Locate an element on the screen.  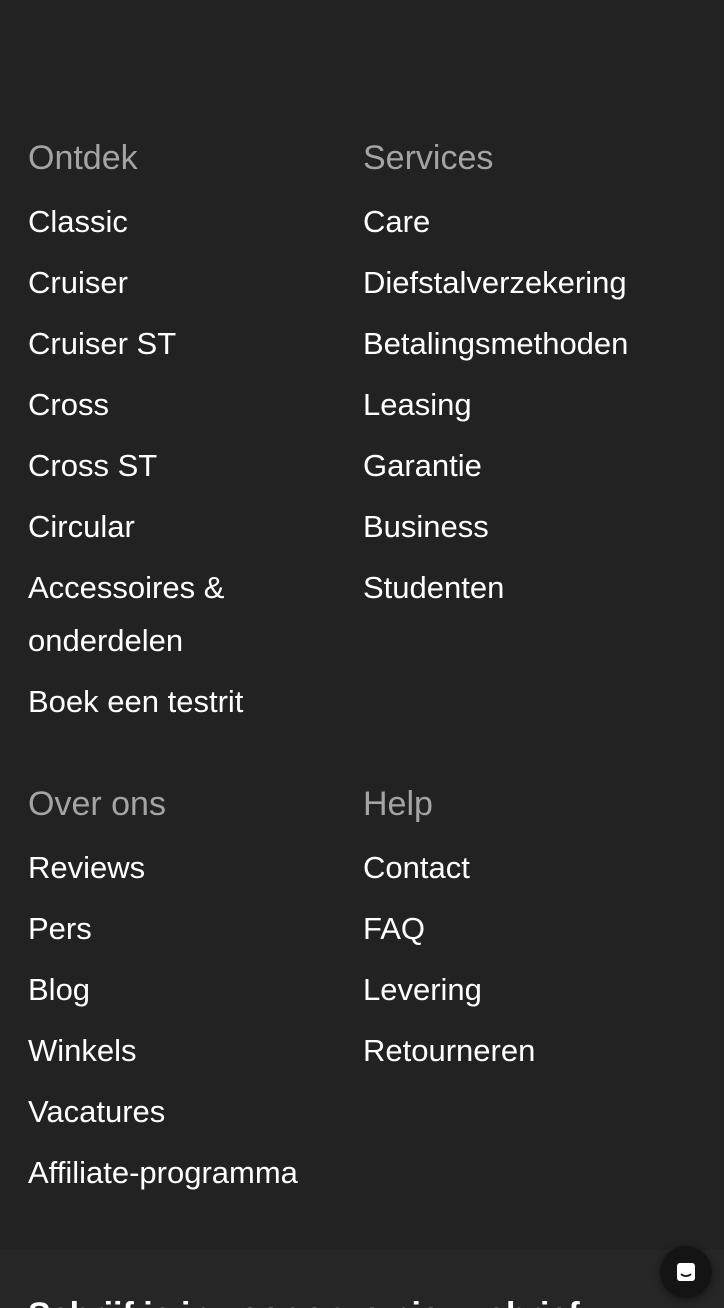
footer-link: Winkels is located at coordinates (193, 1050).